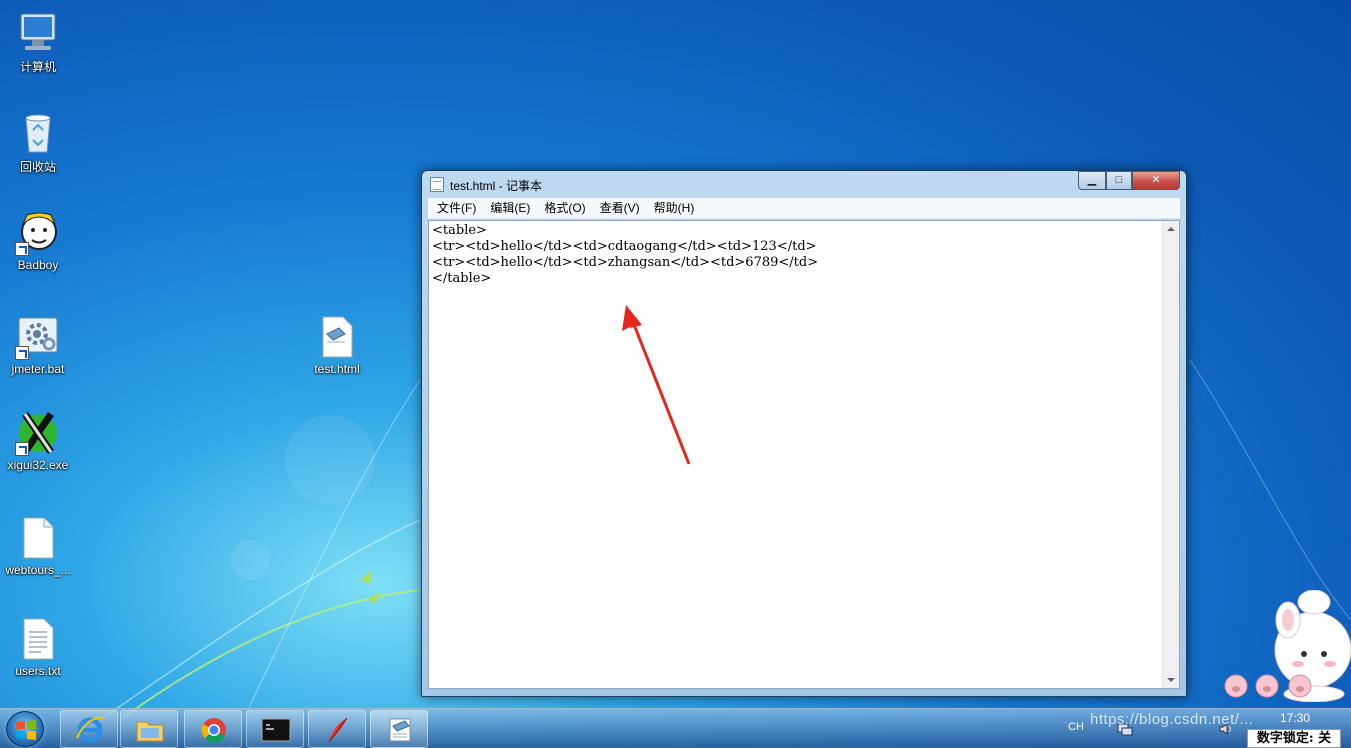 The height and width of the screenshot is (748, 1351). I want to click on scroll-up-arrow-icon, so click(1171, 229).